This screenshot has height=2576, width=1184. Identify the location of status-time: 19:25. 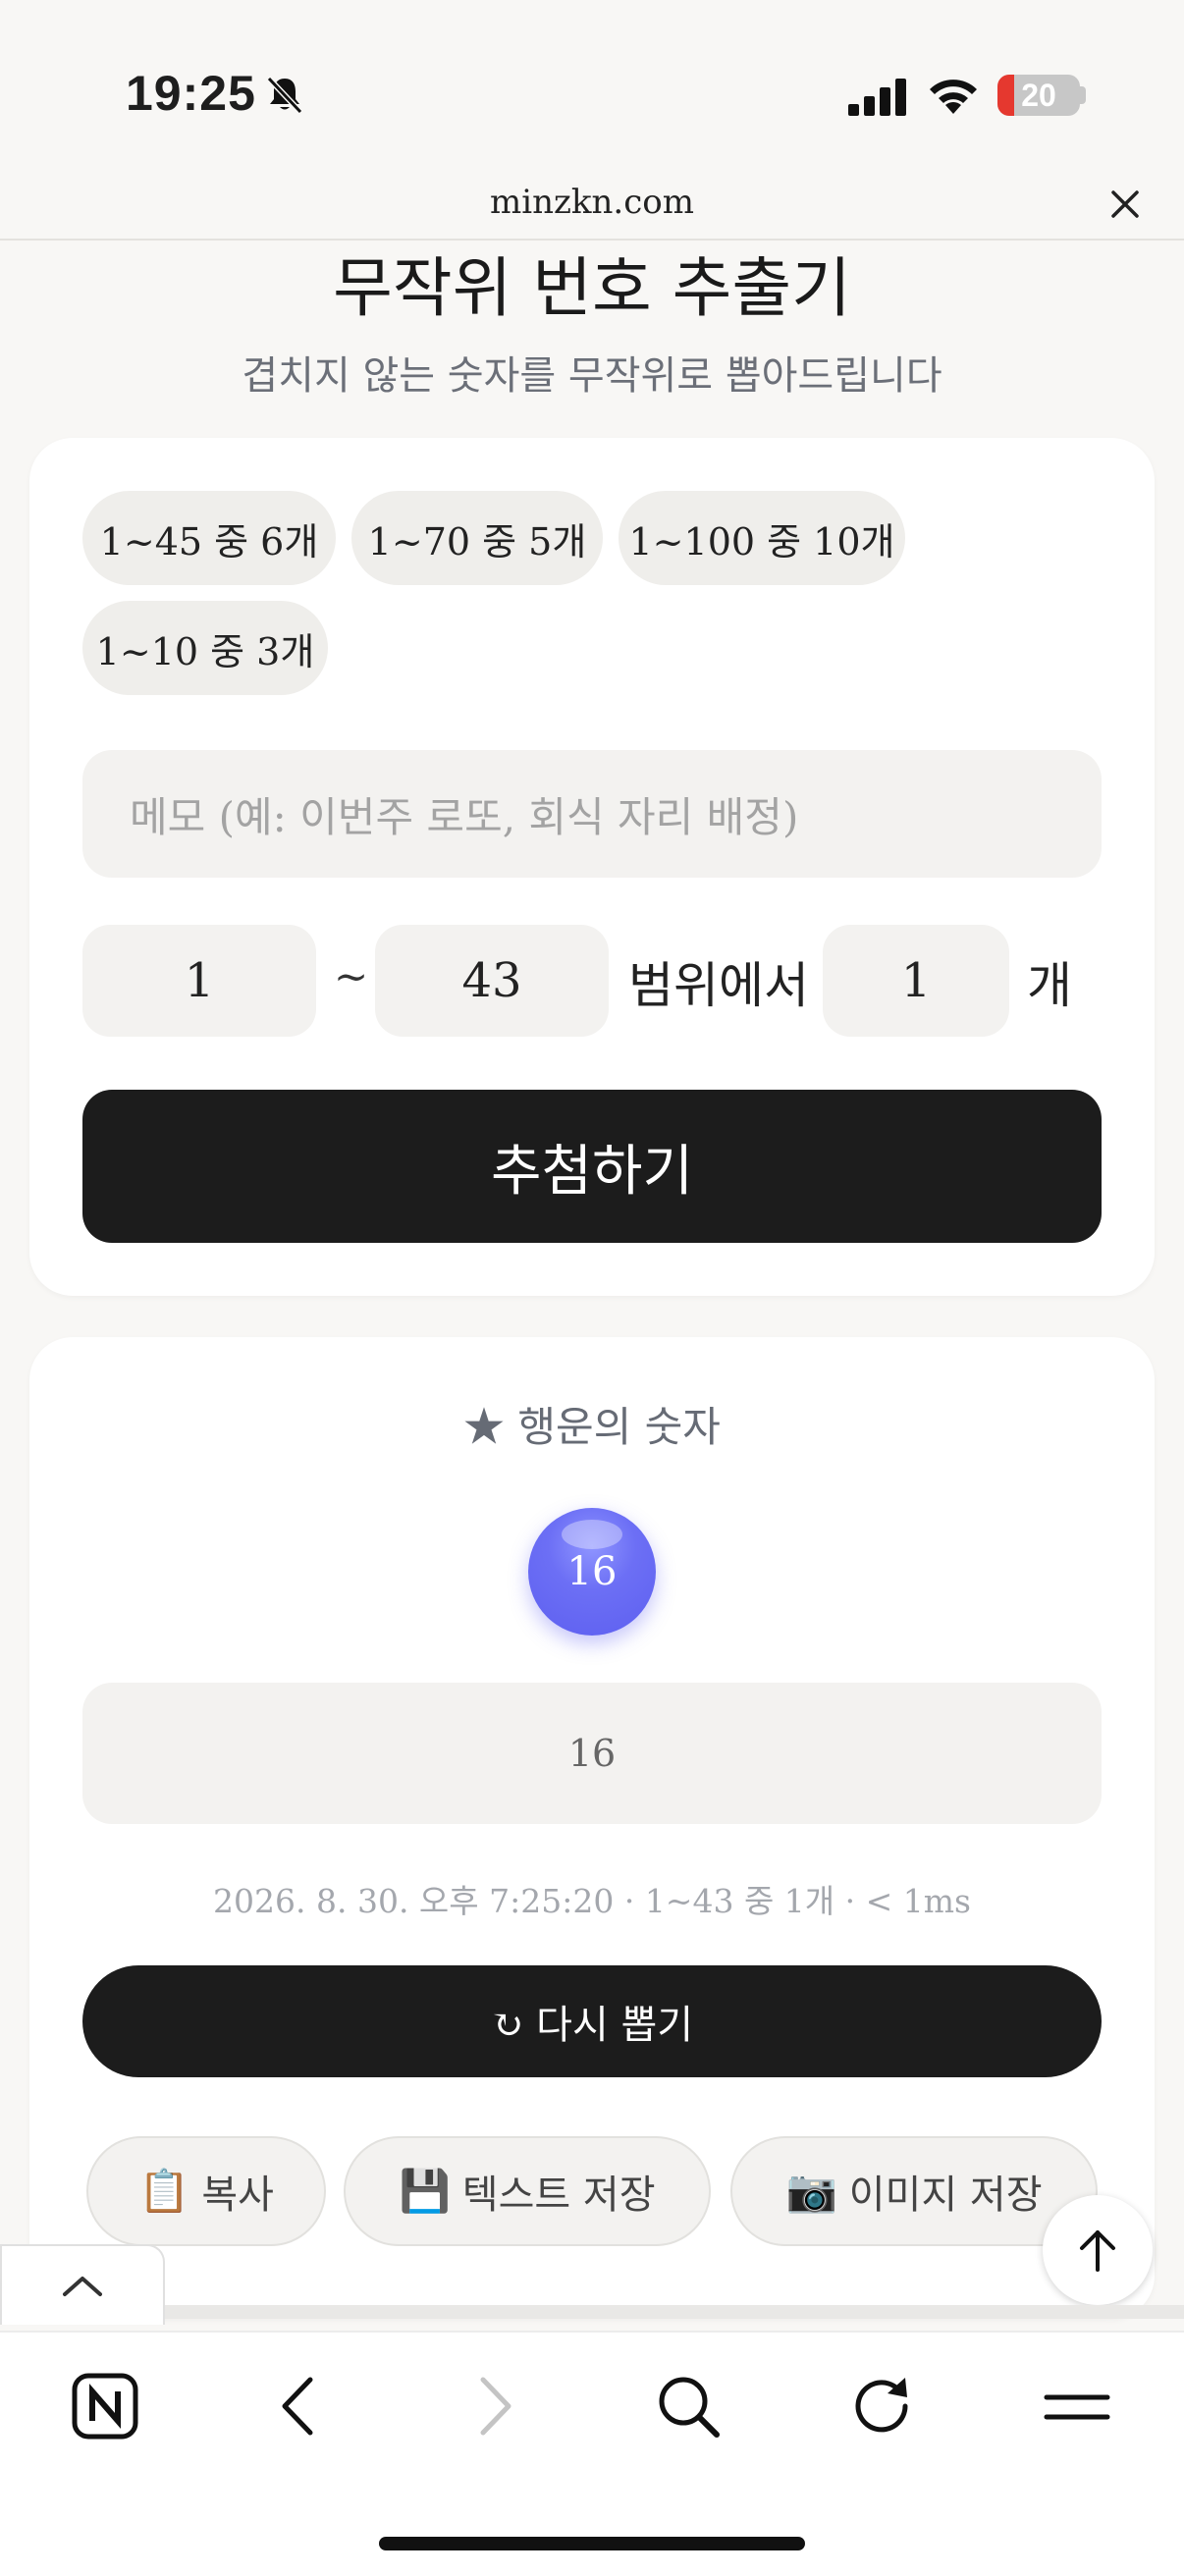
(191, 93).